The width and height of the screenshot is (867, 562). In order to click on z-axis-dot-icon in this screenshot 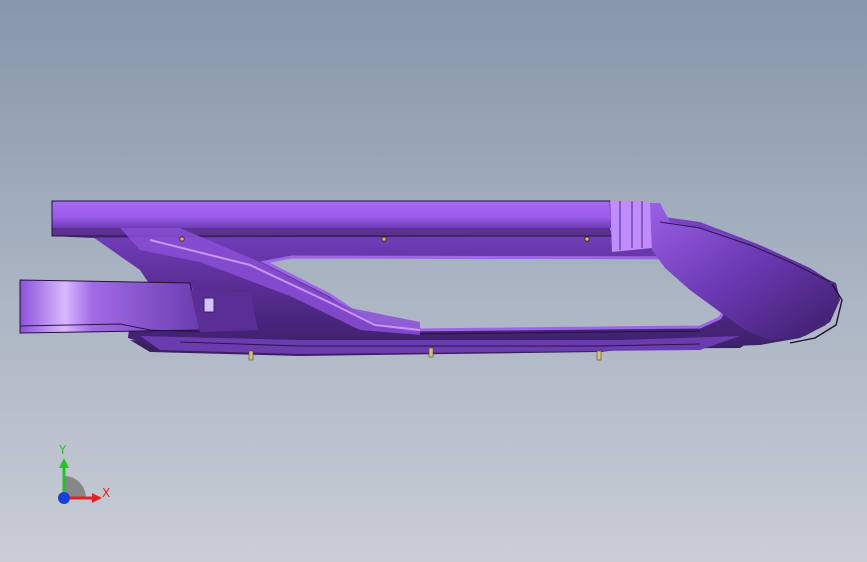, I will do `click(64, 498)`.